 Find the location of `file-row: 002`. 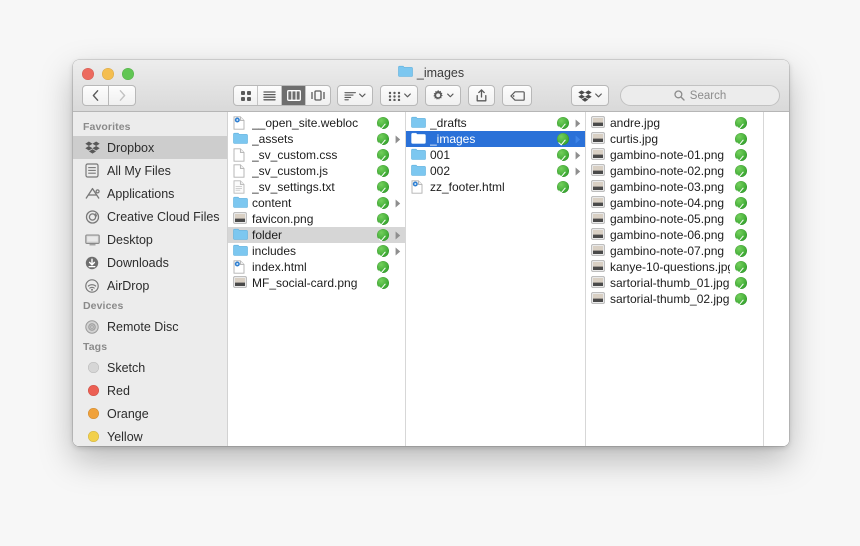

file-row: 002 is located at coordinates (495, 171).